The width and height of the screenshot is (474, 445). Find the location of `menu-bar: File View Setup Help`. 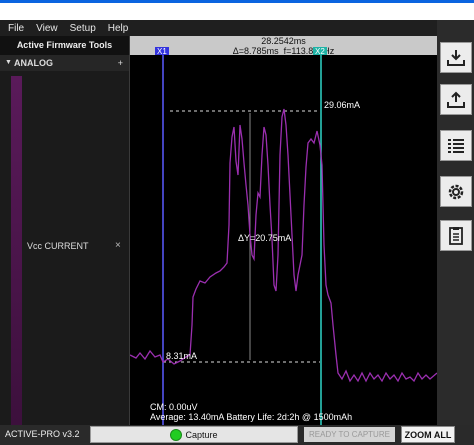

menu-bar: File View Setup Help is located at coordinates (218, 28).